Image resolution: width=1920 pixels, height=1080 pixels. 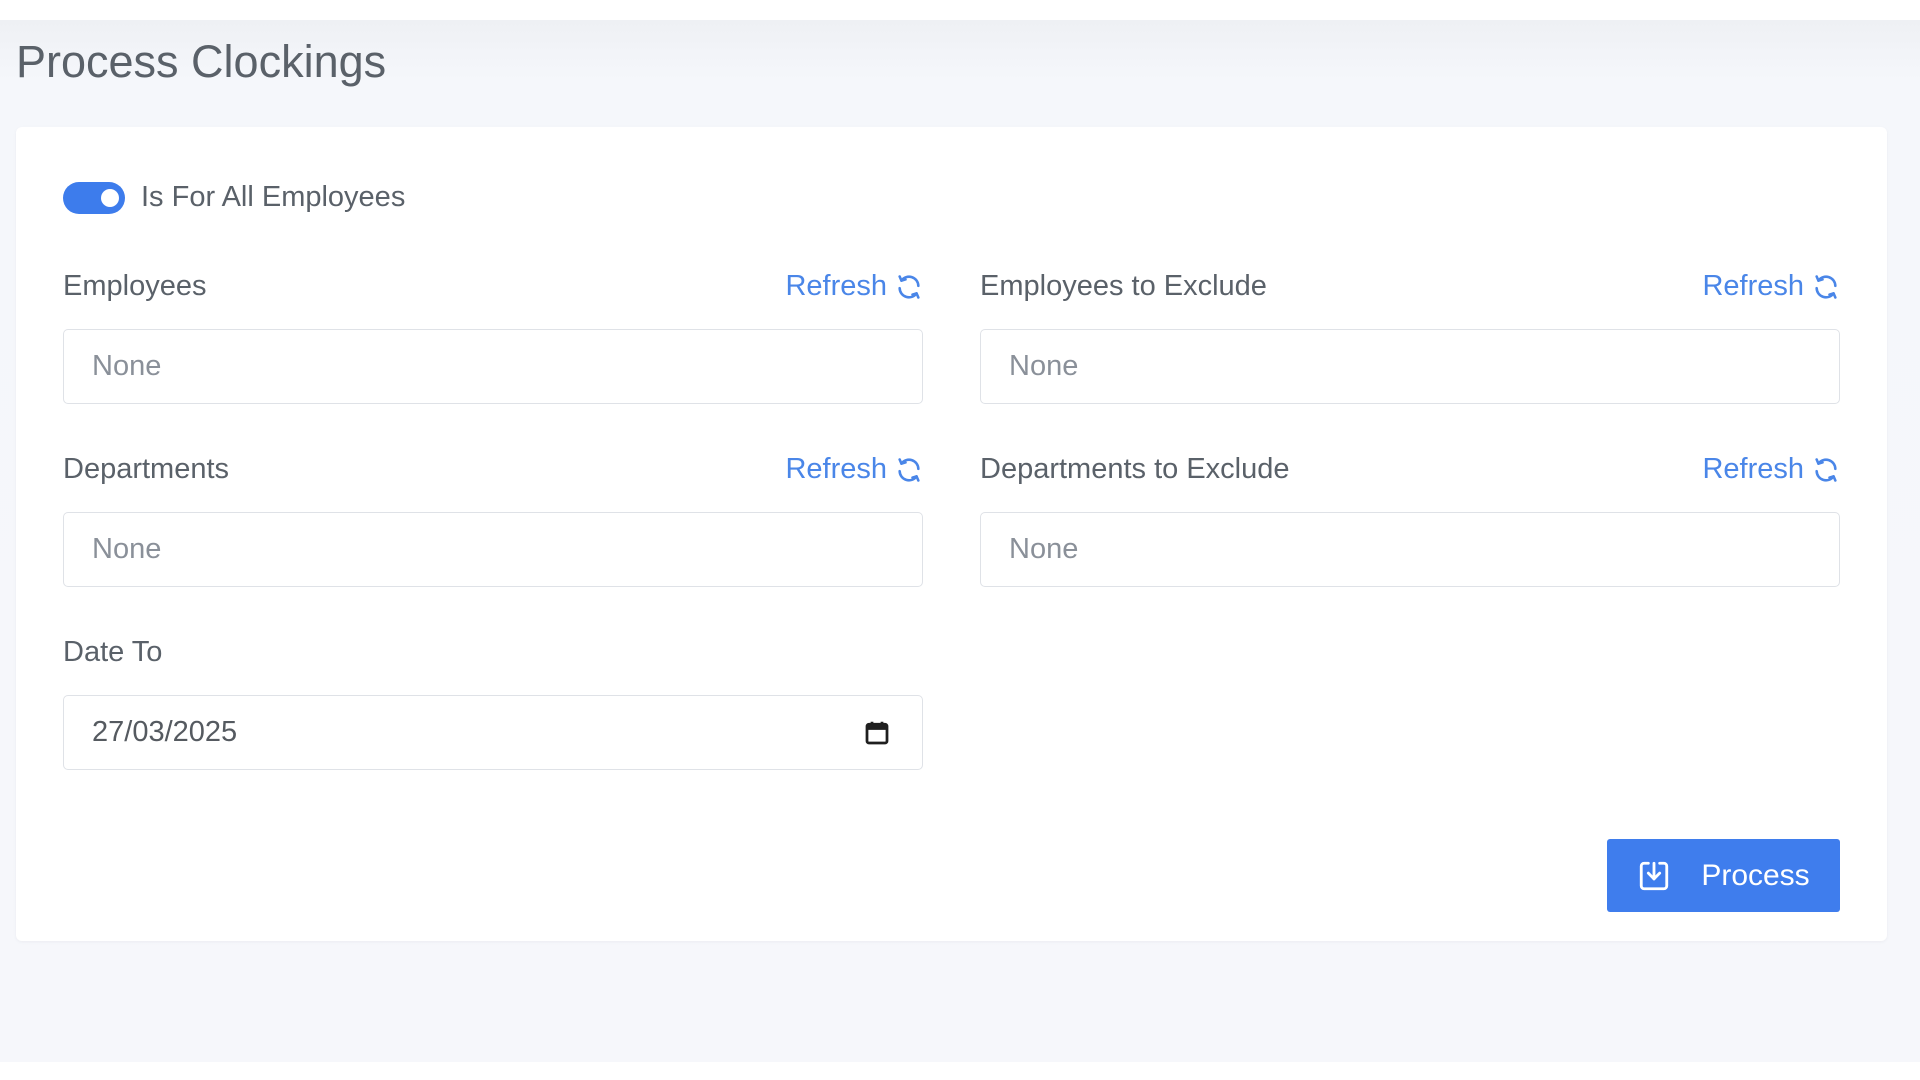 I want to click on employees-select: None, so click(x=493, y=366).